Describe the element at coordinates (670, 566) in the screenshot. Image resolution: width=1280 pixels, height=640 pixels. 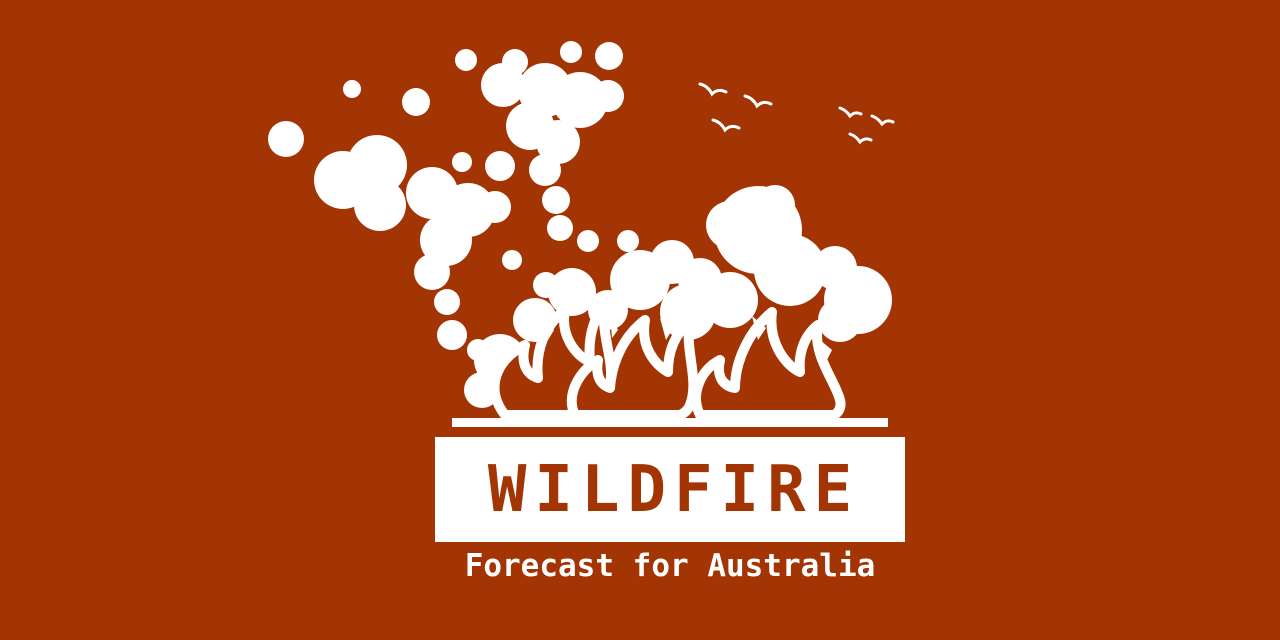
I see `logo-subtitle: Forecast for Australia` at that location.